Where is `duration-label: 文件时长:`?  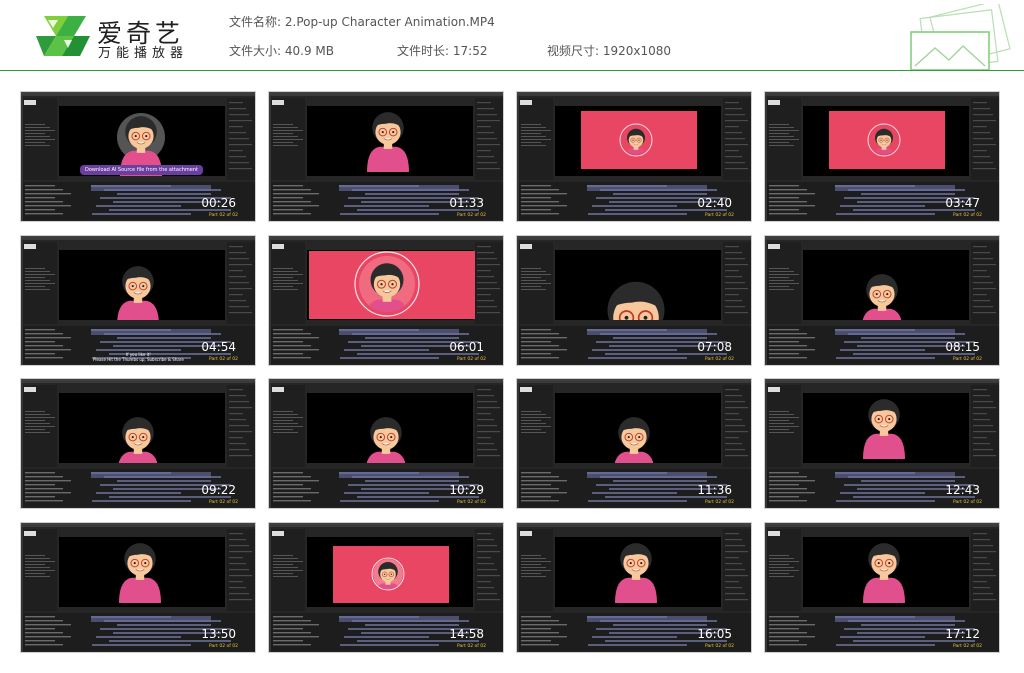 duration-label: 文件时长: is located at coordinates (423, 51).